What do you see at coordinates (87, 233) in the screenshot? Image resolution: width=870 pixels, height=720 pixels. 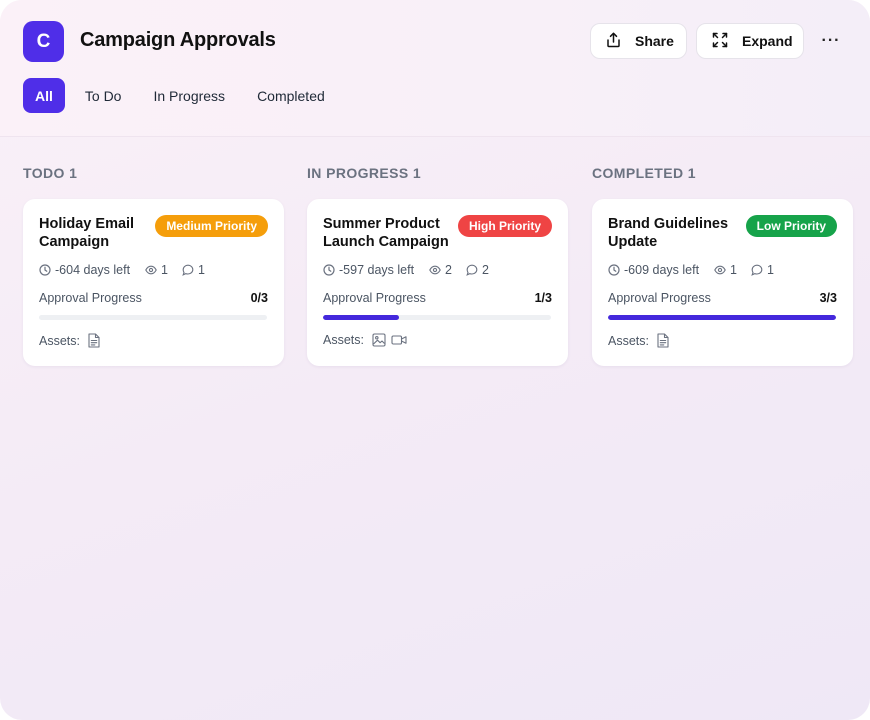 I see `card-title: Holiday Email Campaign` at bounding box center [87, 233].